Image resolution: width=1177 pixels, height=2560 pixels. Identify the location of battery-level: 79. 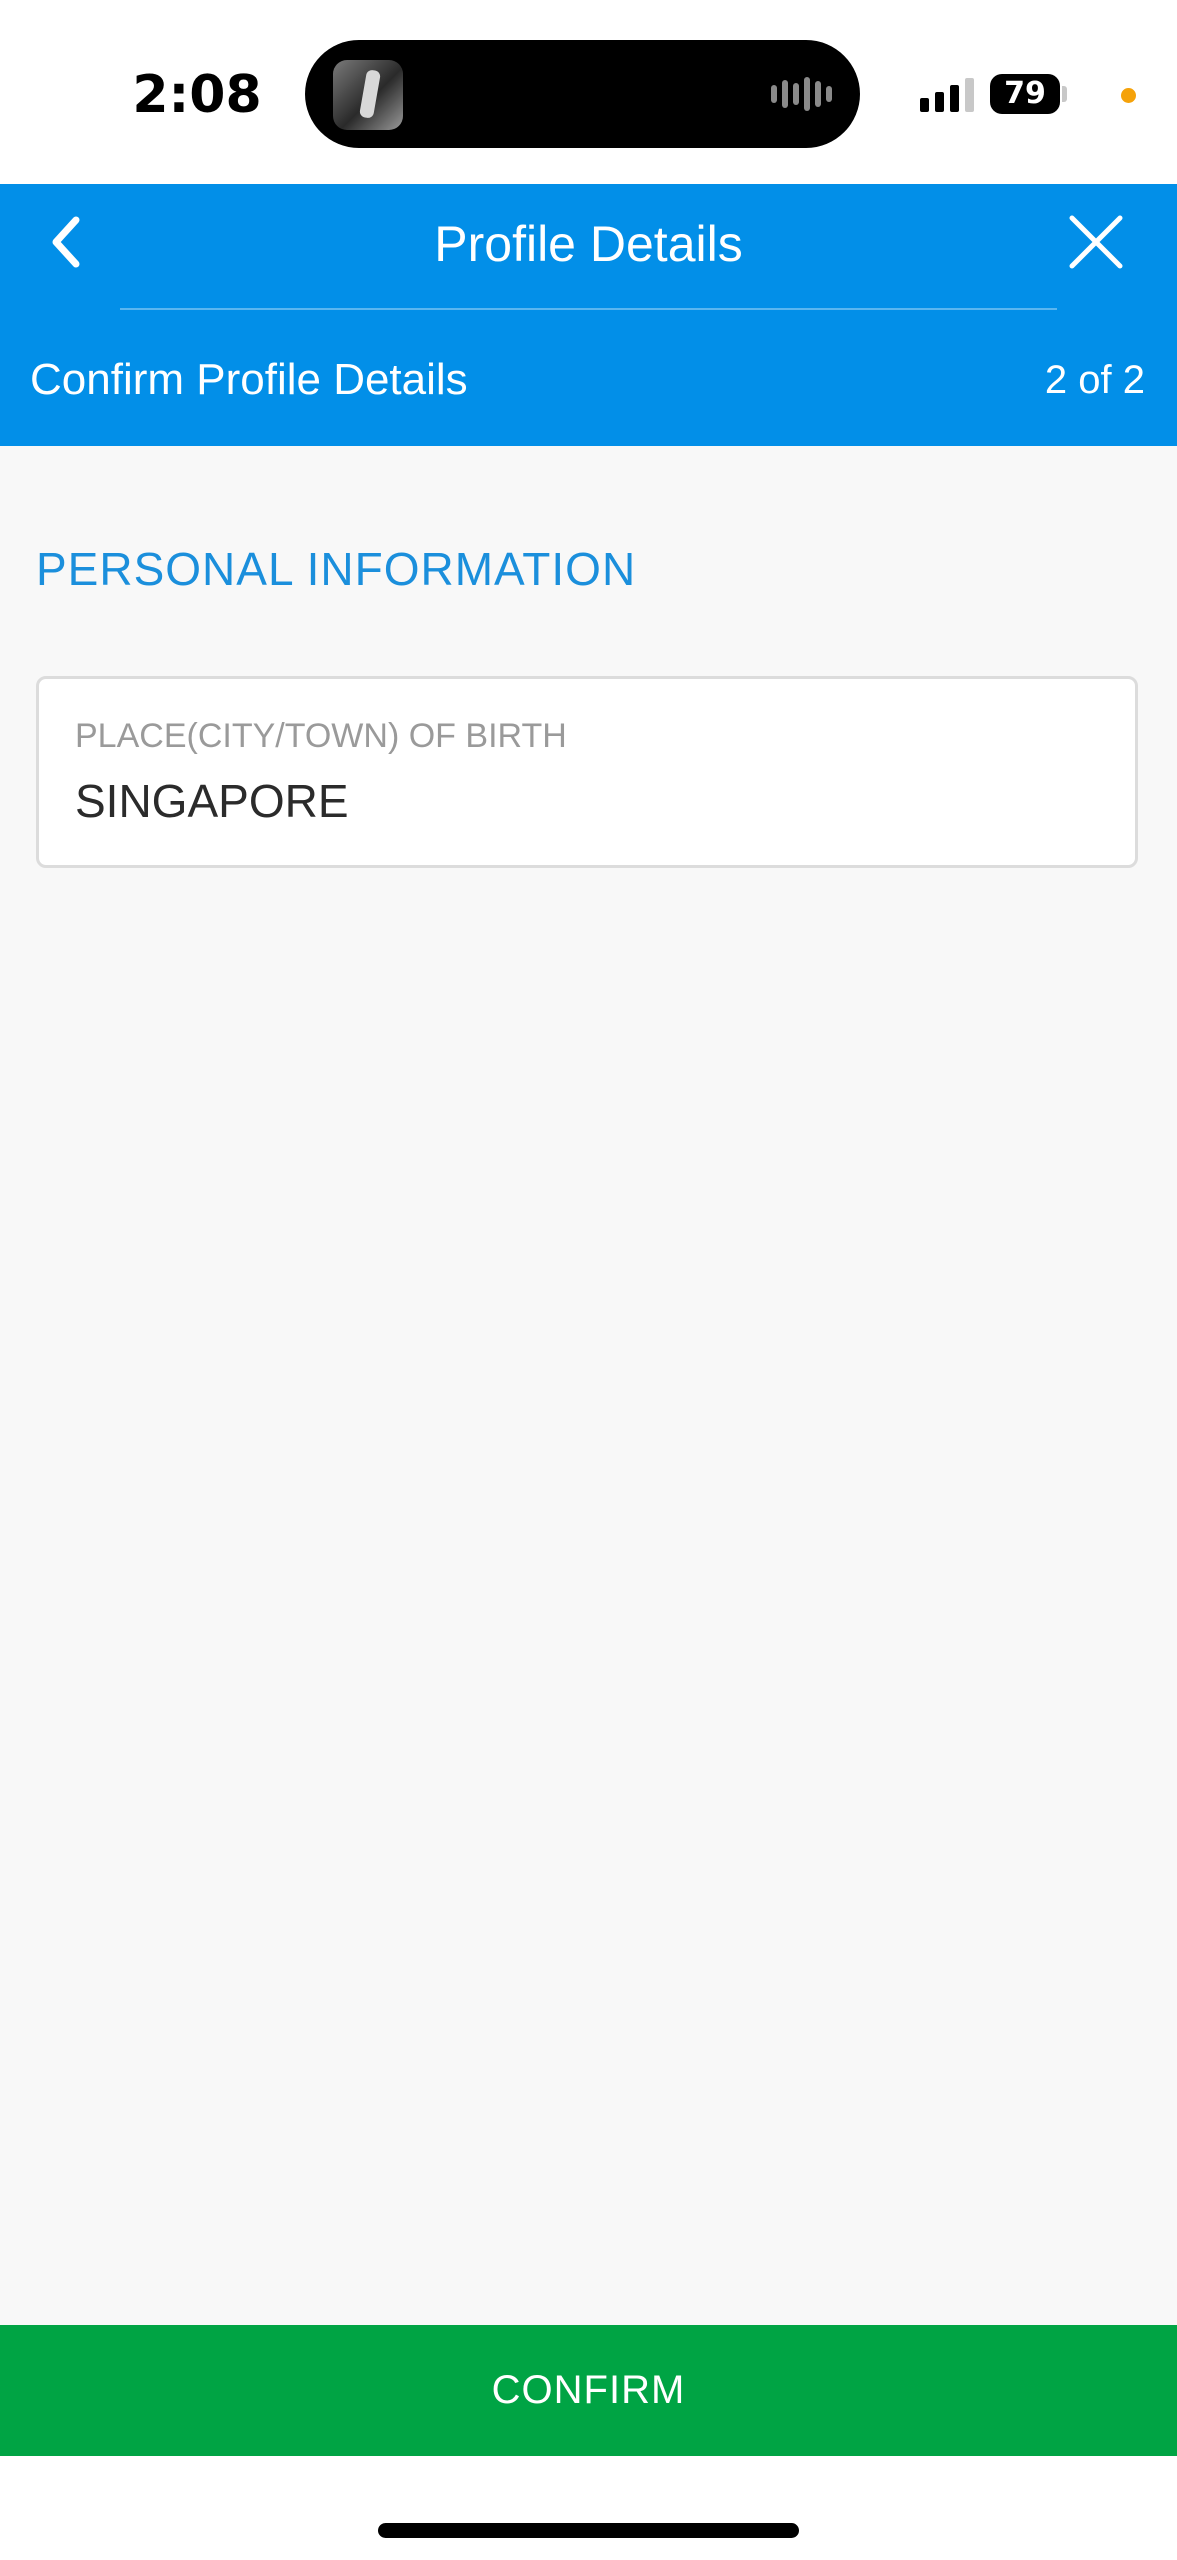
(1025, 93).